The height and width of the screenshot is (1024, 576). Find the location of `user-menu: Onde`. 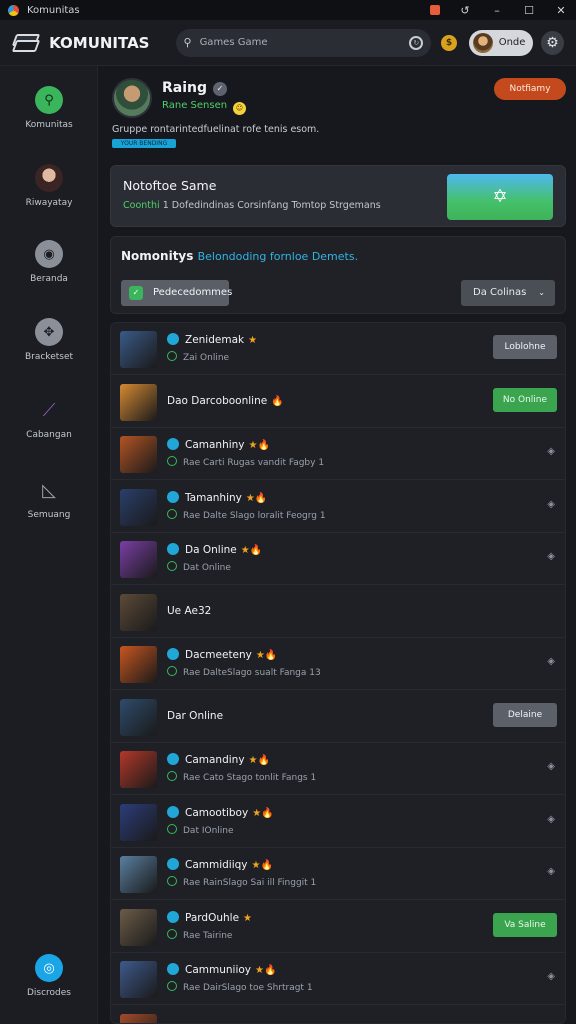

user-menu: Onde is located at coordinates (500, 42).